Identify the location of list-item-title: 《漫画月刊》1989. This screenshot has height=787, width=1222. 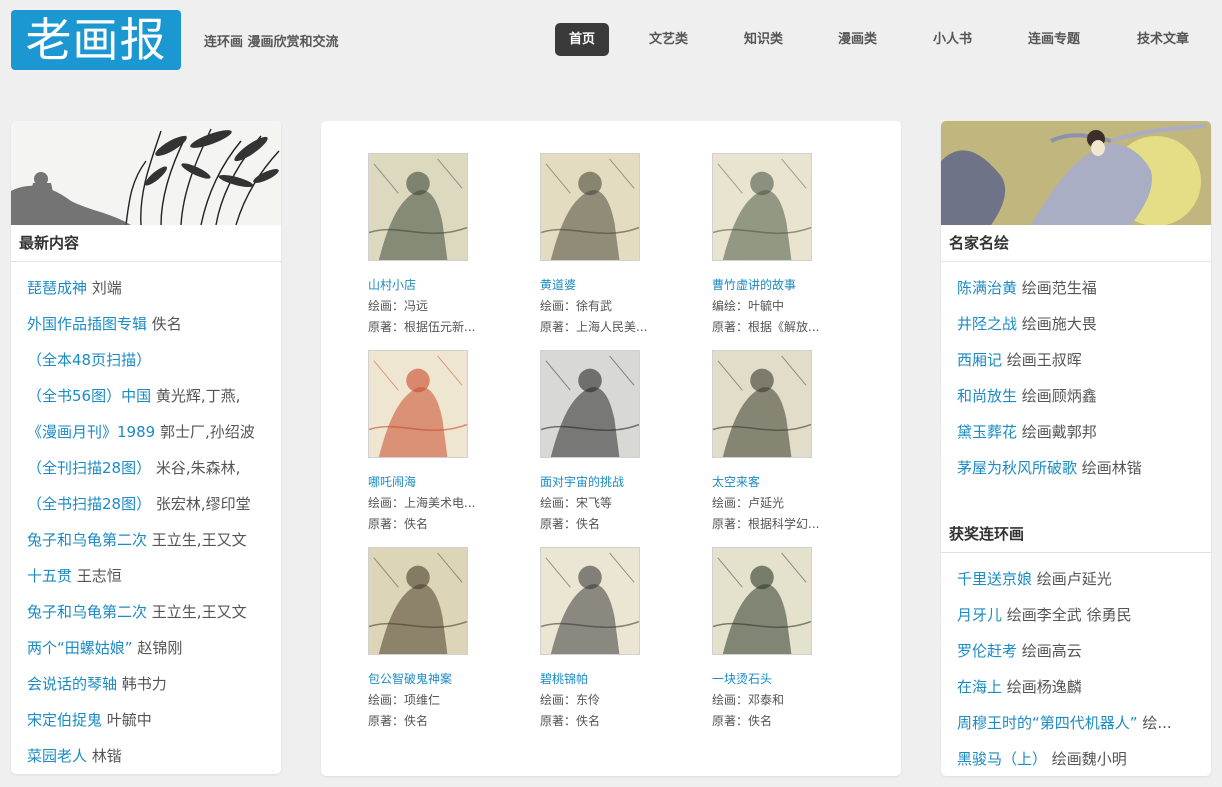
(91, 432).